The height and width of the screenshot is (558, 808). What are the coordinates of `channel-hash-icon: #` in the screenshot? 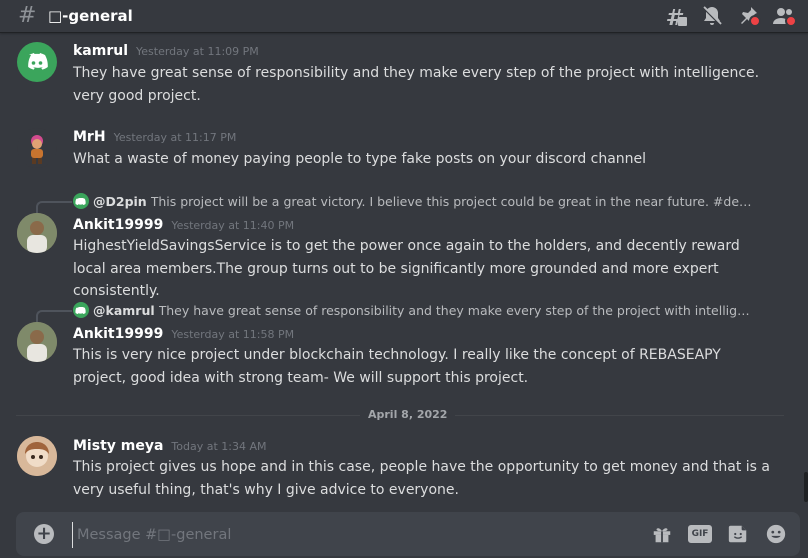 It's located at (27, 15).